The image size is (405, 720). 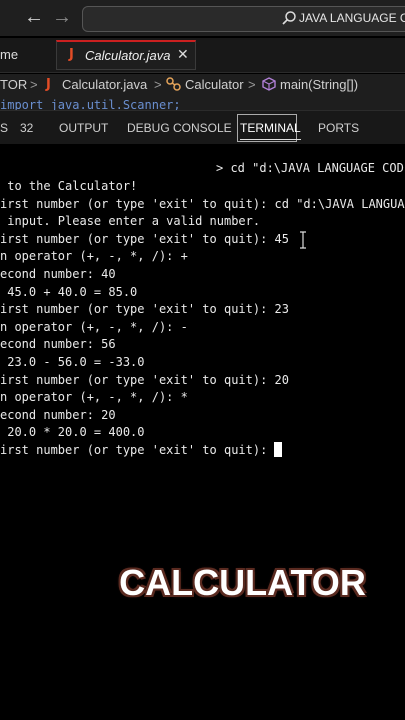 What do you see at coordinates (72, 432) in the screenshot?
I see `terminal-line: 20.0 * 20.0 = 400.0` at bounding box center [72, 432].